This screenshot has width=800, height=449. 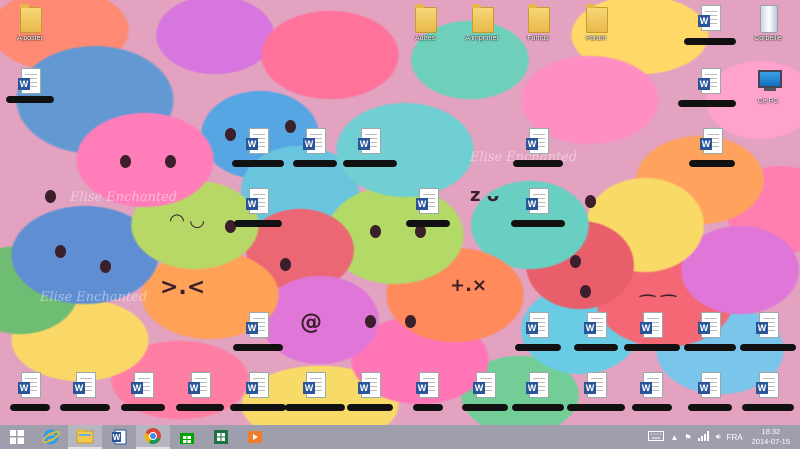 I want to click on flag-icon: ⚑, so click(x=687, y=437).